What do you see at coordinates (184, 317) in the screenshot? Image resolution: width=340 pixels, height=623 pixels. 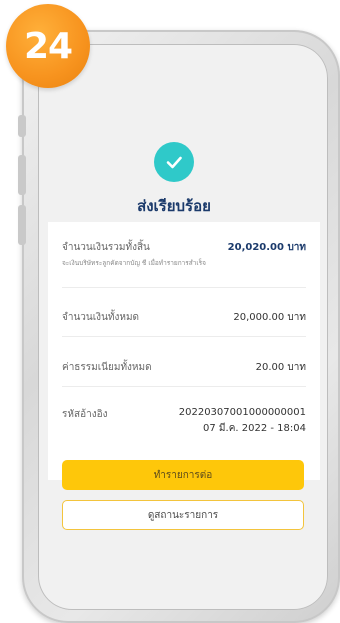 I see `amount-row: จำนวนเงินทั้งหมด 20,000.00 บาท` at bounding box center [184, 317].